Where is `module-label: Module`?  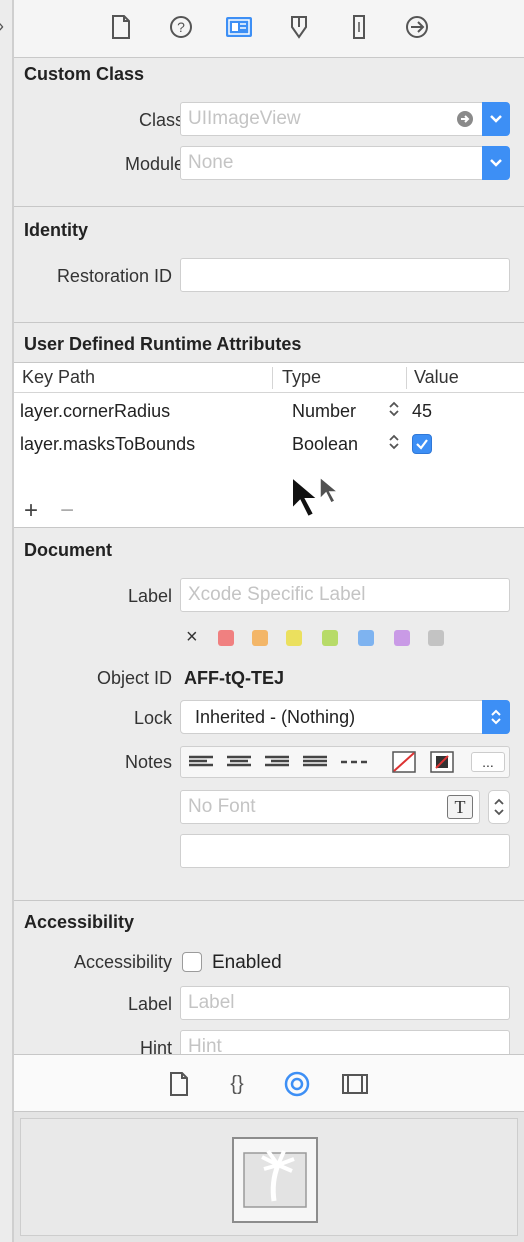 module-label: Module is located at coordinates (154, 164).